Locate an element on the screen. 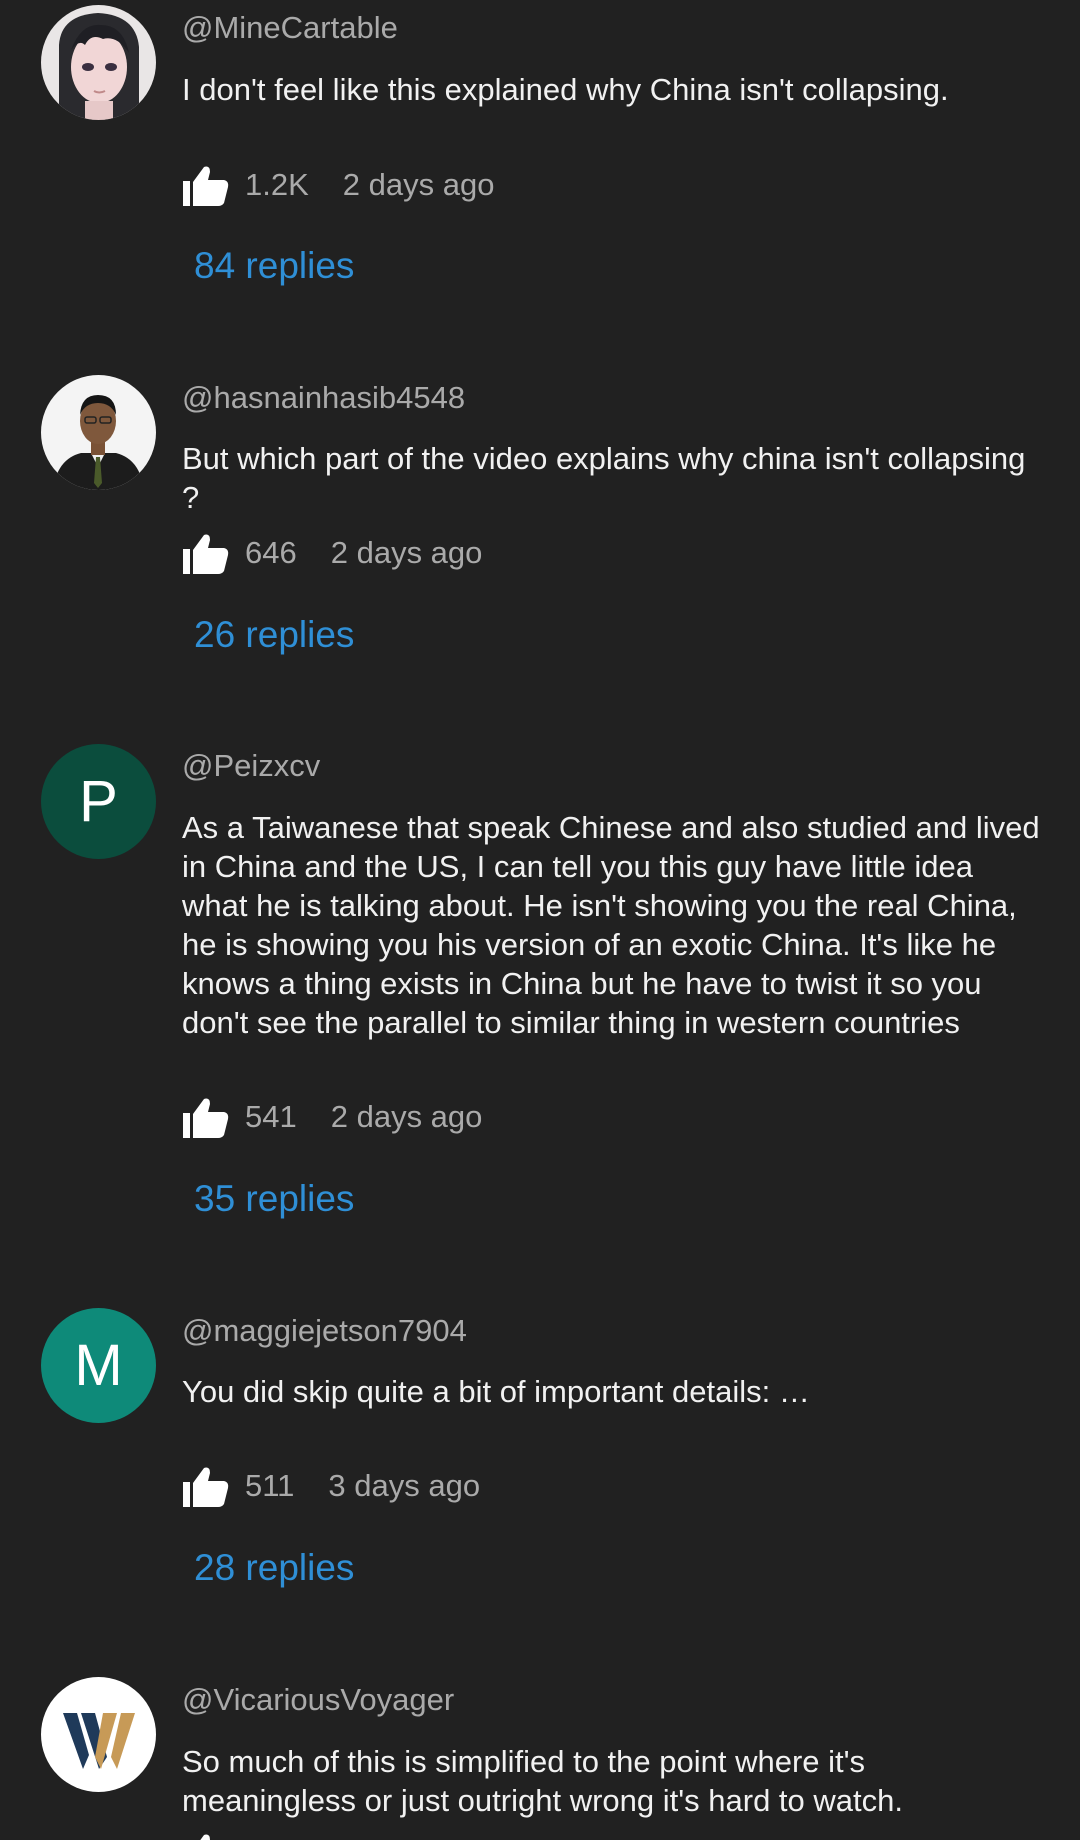 The width and height of the screenshot is (1080, 1840). view-replies-link: 28 replies is located at coordinates (274, 1568).